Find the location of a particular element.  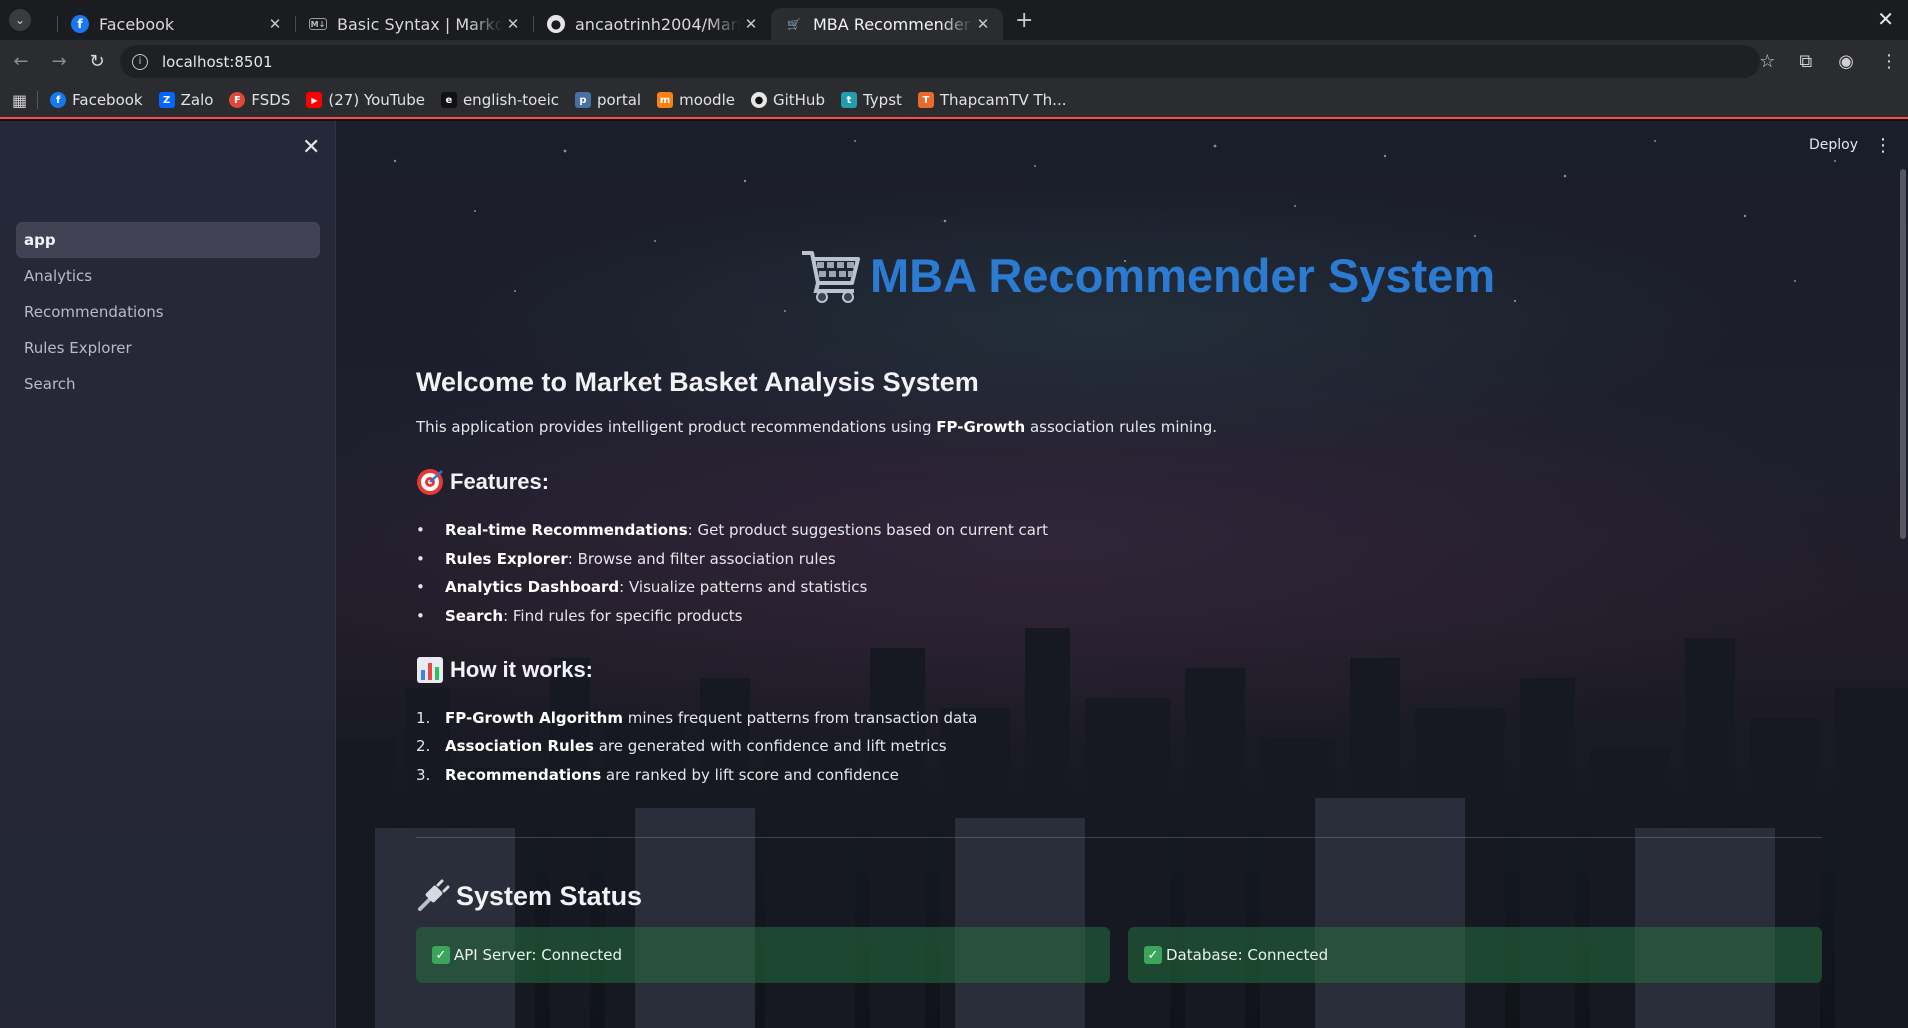

bookmark-youtube: ▶ (27) YouTube is located at coordinates (365, 100).